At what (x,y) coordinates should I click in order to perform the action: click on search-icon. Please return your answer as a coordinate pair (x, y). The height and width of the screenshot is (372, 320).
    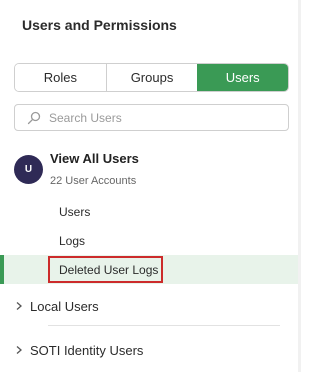
    Looking at the image, I should click on (34, 117).